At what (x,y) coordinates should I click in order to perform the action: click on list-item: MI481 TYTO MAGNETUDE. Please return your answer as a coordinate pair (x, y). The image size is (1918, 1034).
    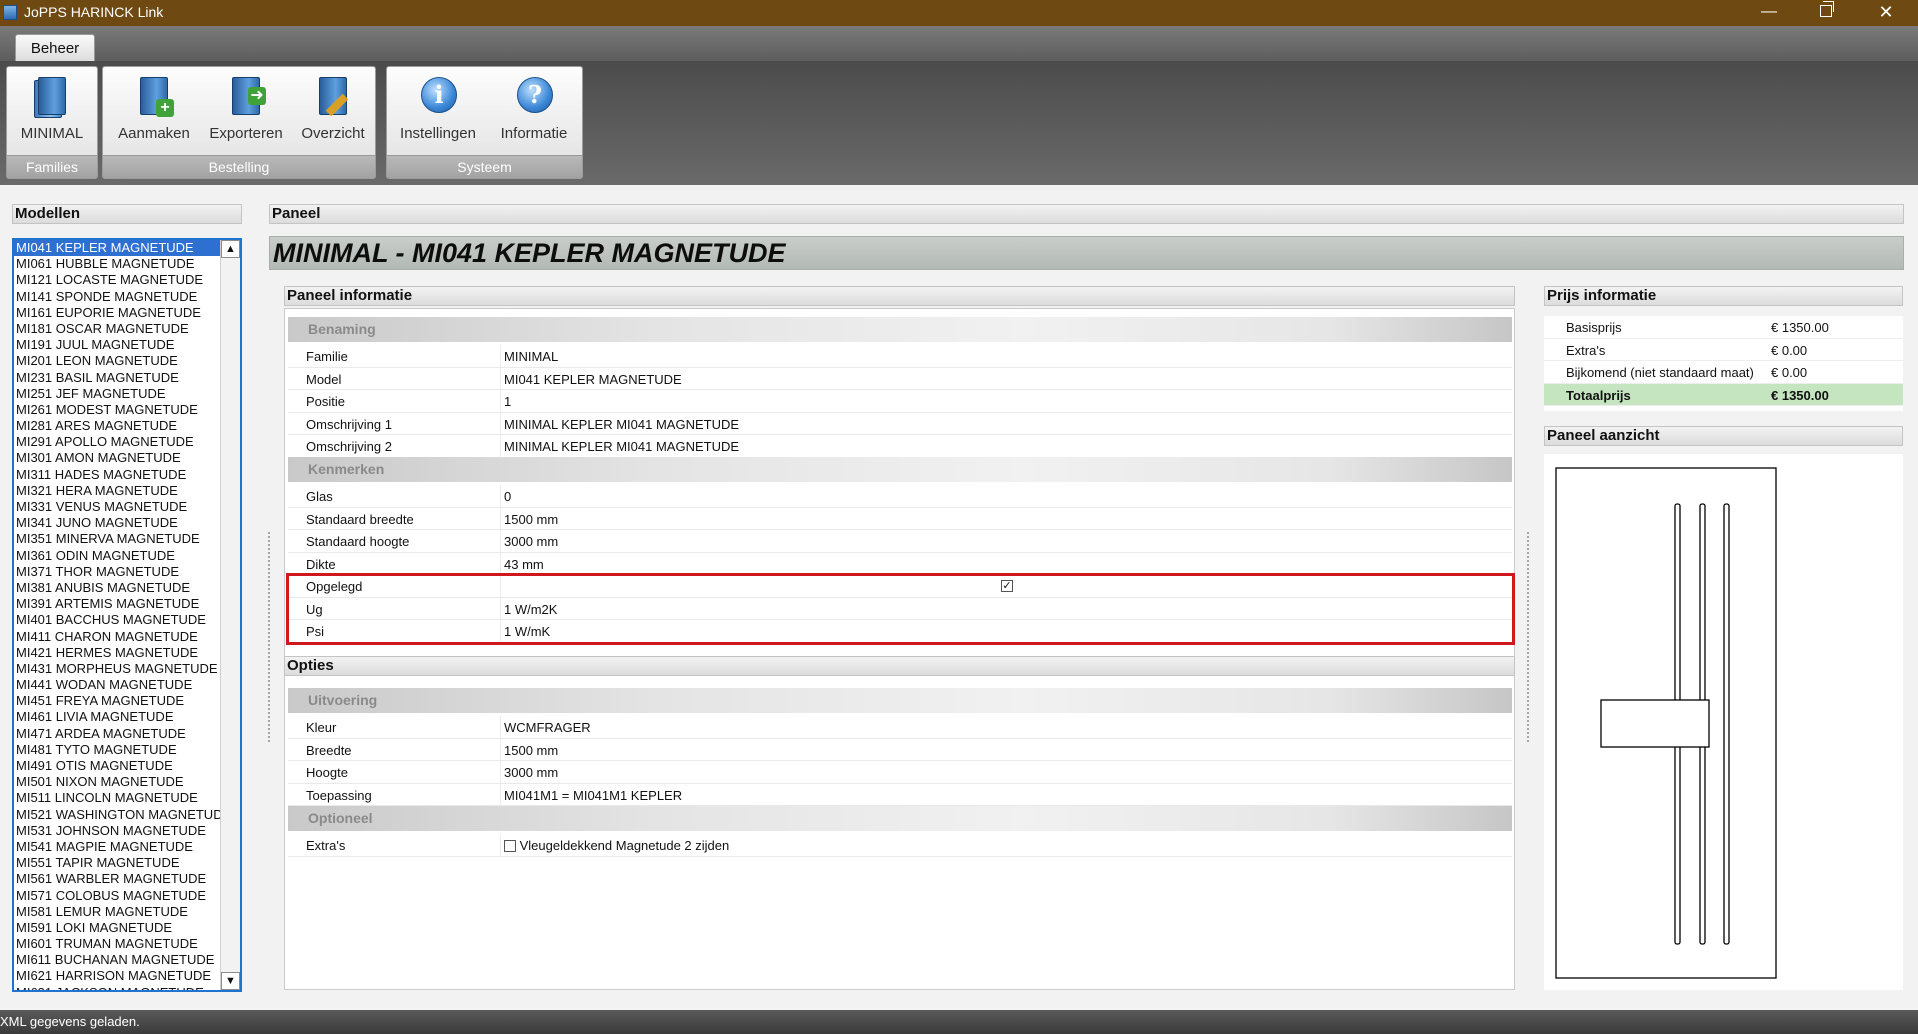
    Looking at the image, I should click on (117, 750).